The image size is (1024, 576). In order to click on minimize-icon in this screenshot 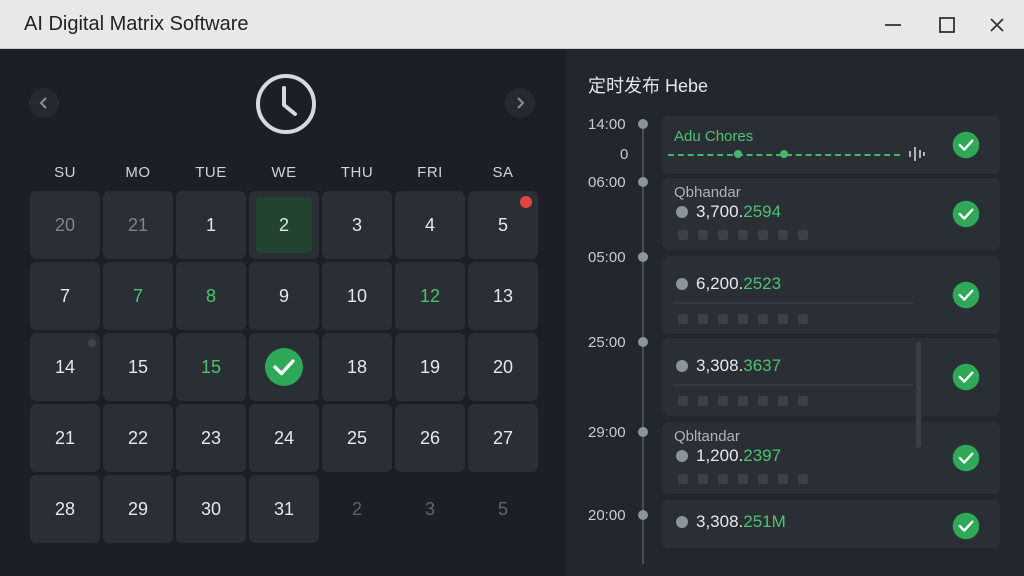, I will do `click(893, 25)`.